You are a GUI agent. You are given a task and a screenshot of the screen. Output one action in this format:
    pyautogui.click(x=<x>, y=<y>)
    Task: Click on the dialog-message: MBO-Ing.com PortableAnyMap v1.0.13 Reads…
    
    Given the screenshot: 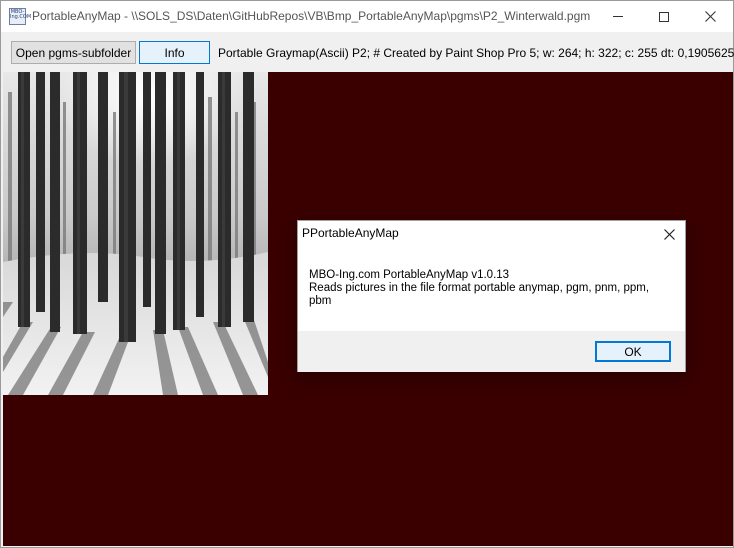 What is the action you would take?
    pyautogui.click(x=489, y=288)
    